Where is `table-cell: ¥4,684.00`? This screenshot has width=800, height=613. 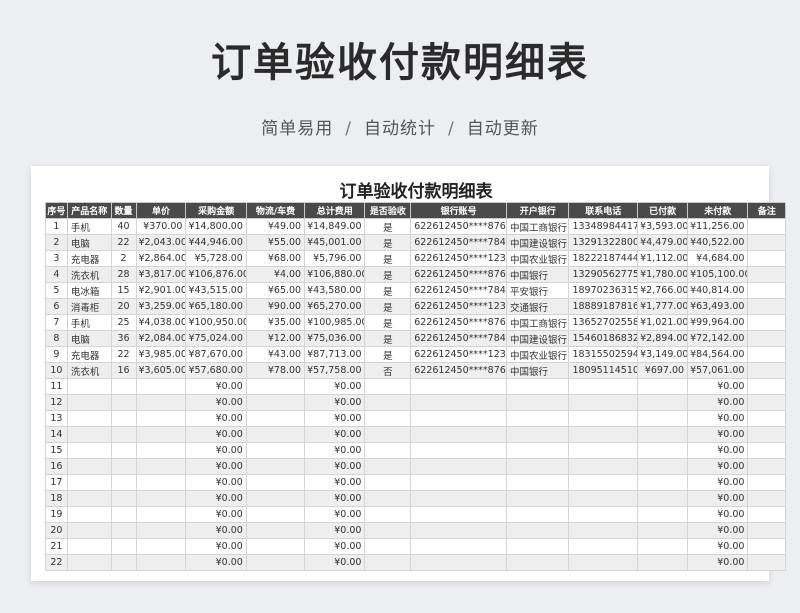 table-cell: ¥4,684.00 is located at coordinates (718, 258).